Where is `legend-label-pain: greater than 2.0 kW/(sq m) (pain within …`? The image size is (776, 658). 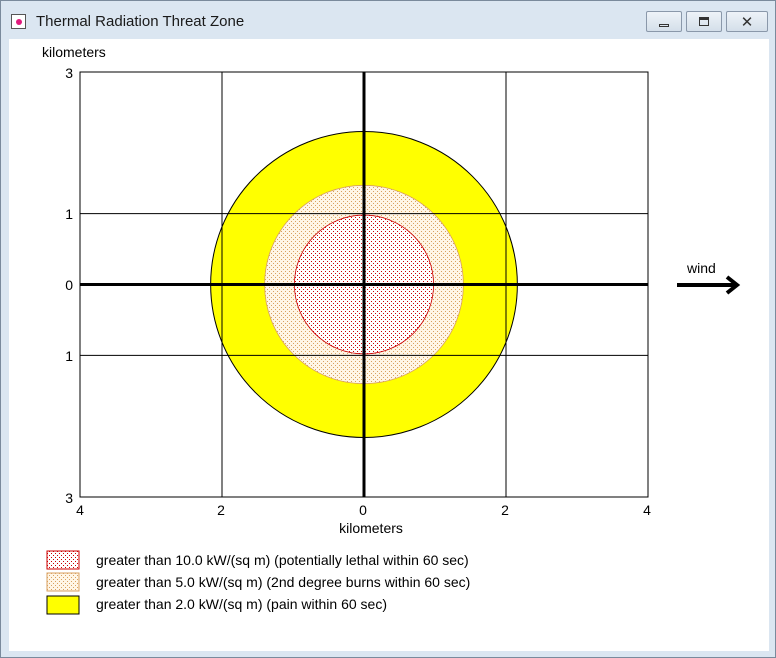
legend-label-pain: greater than 2.0 kW/(sq m) (pain within … is located at coordinates (241, 604).